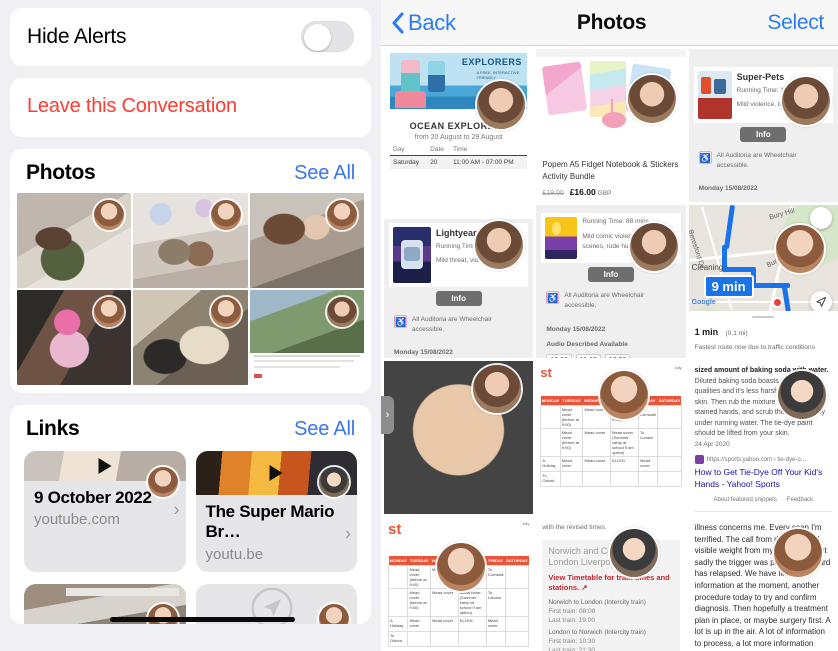  I want to click on link-preview-card: 9 October 2022 youtube.com ›, so click(105, 512).